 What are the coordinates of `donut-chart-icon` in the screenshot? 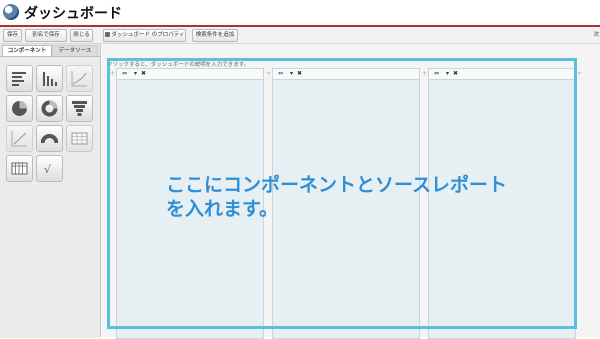 It's located at (49, 108).